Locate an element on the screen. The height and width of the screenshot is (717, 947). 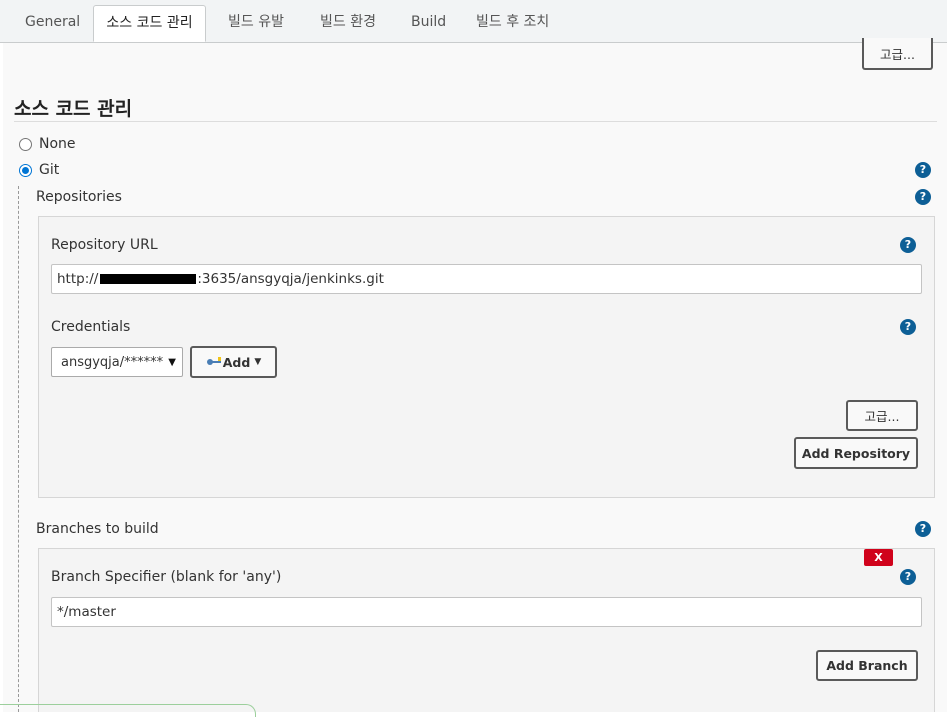
chevron-down-icon: ▼ is located at coordinates (172, 362).